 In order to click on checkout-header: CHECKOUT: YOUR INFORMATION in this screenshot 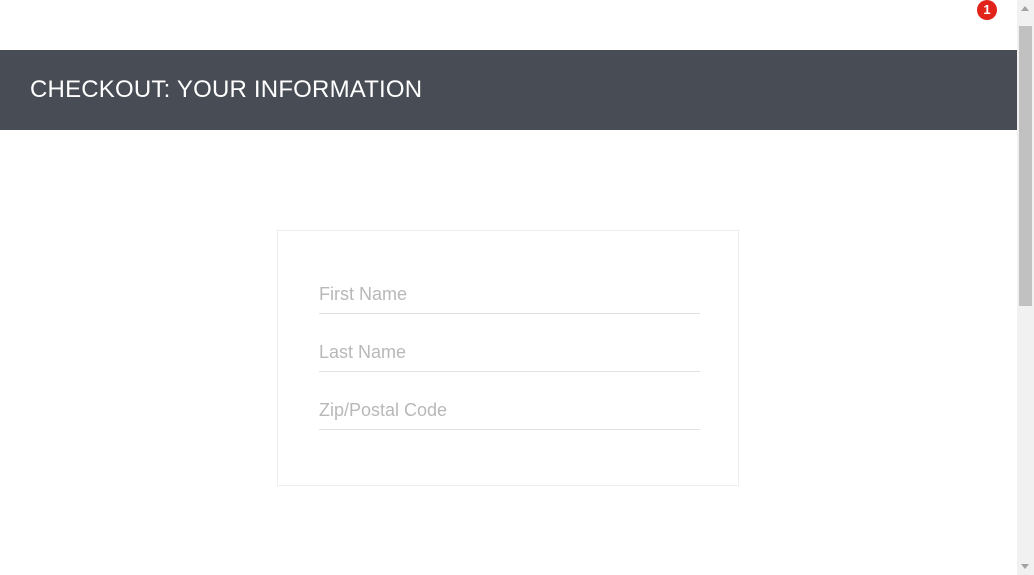, I will do `click(508, 90)`.